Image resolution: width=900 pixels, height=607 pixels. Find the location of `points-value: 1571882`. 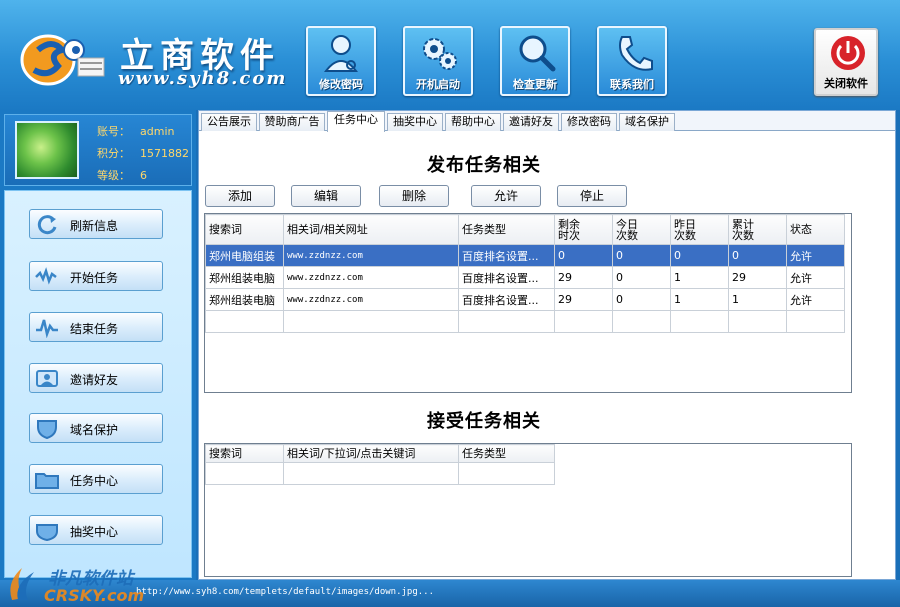

points-value: 1571882 is located at coordinates (164, 153).